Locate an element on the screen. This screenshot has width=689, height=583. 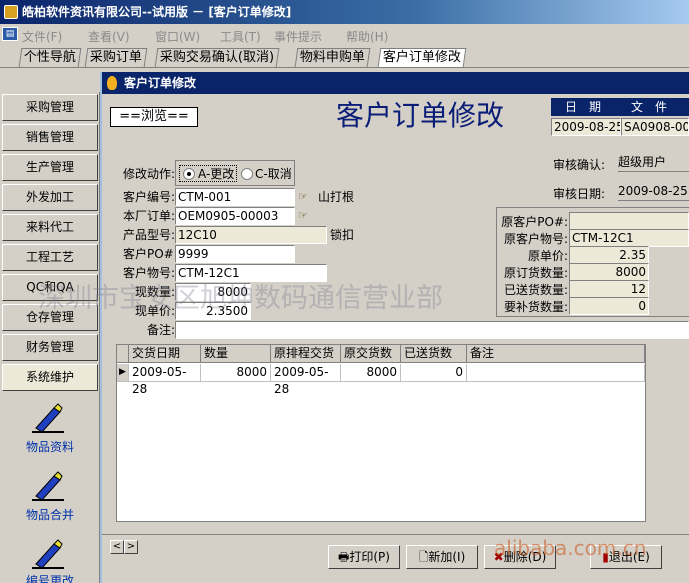
radio-cancel is located at coordinates (247, 174).